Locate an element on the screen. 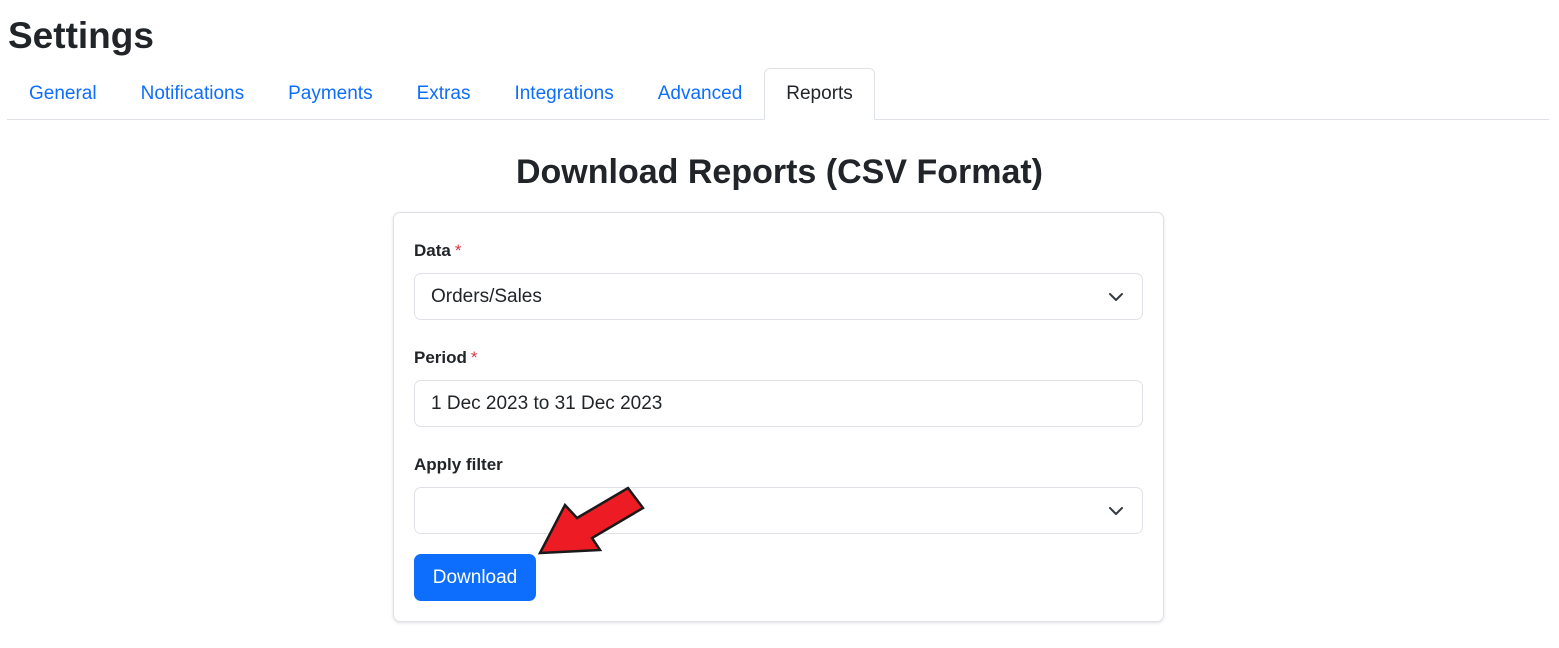 The width and height of the screenshot is (1559, 648). period-field-label: Period * is located at coordinates (446, 358).